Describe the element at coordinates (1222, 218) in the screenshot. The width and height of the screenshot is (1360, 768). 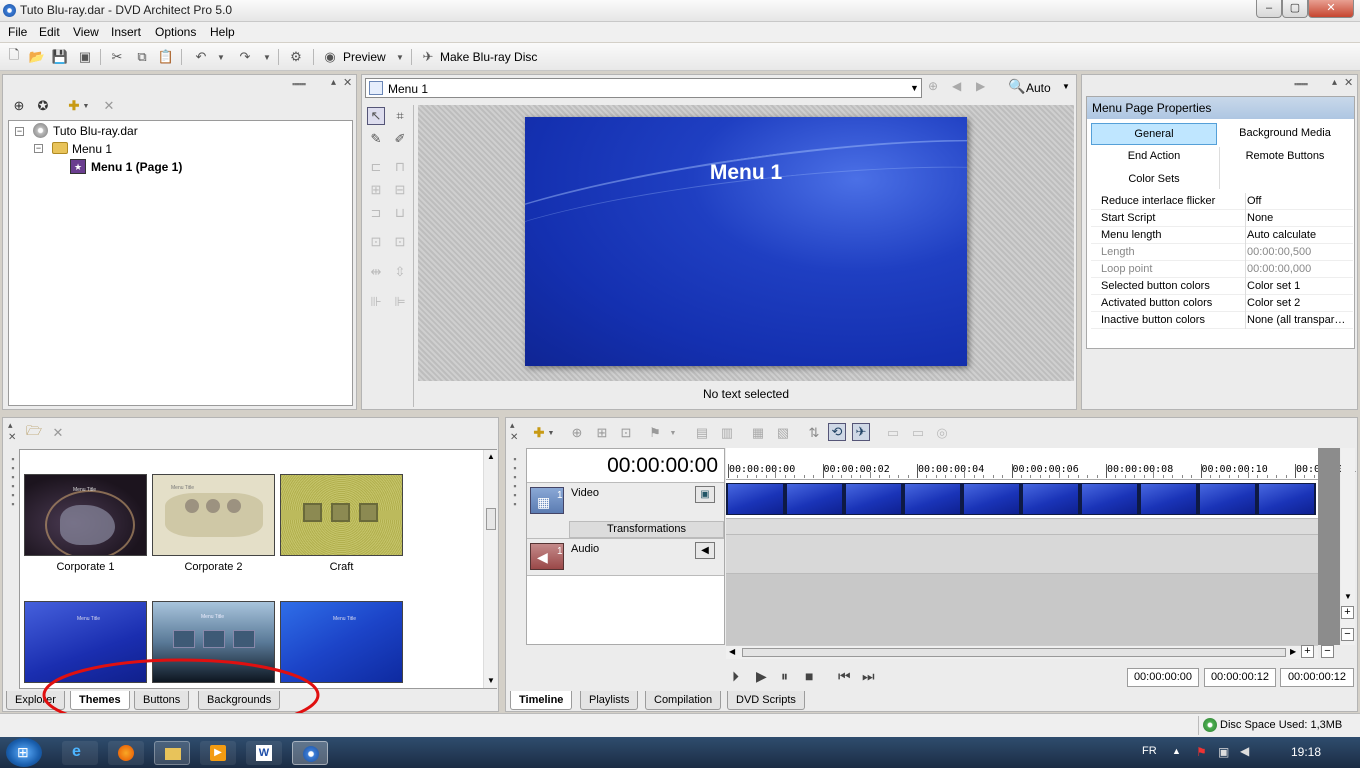
I see `property-row: Start Script None` at that location.